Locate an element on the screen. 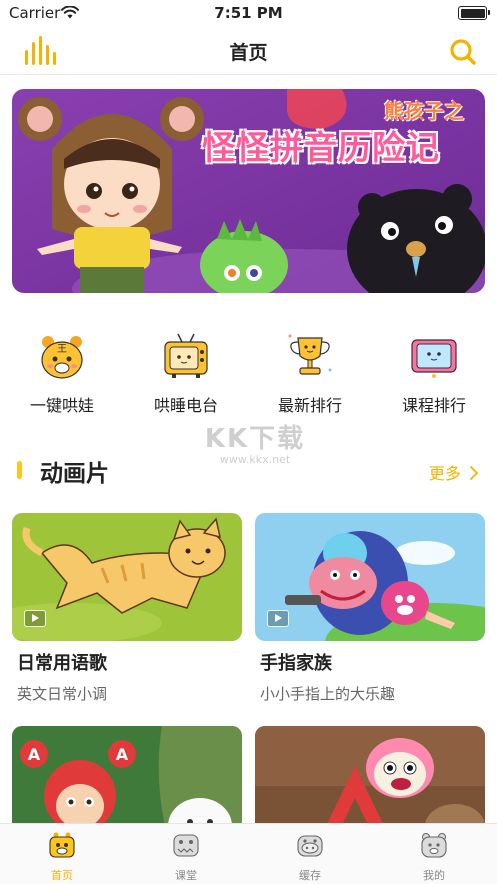 This screenshot has width=497, height=884. quick-entry-course-ranking: 课程排行 is located at coordinates (434, 372).